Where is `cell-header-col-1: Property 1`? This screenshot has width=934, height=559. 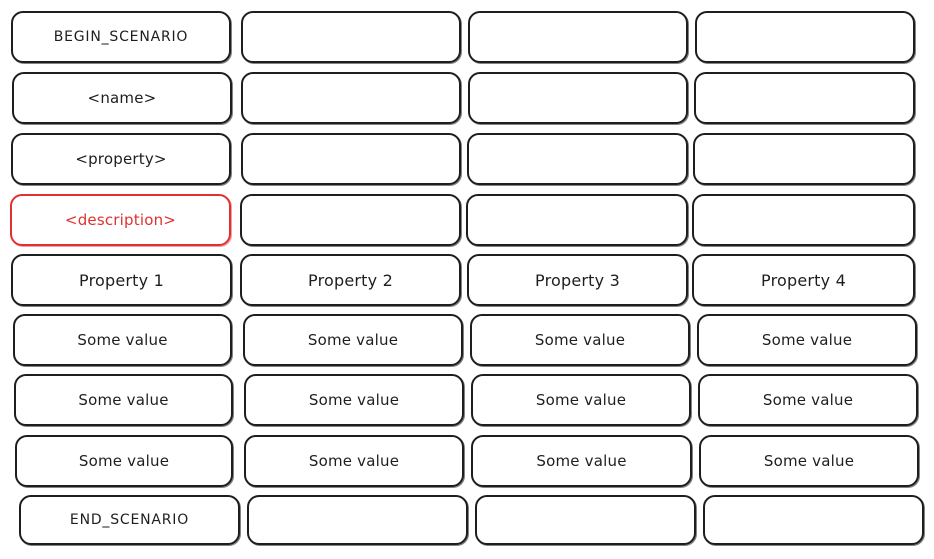 cell-header-col-1: Property 1 is located at coordinates (121, 280).